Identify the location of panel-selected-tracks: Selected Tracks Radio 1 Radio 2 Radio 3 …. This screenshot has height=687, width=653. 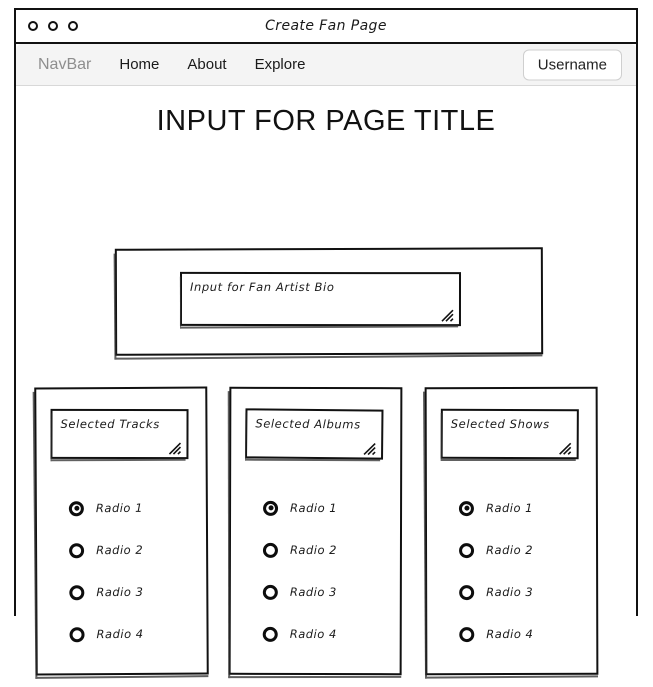
(121, 531).